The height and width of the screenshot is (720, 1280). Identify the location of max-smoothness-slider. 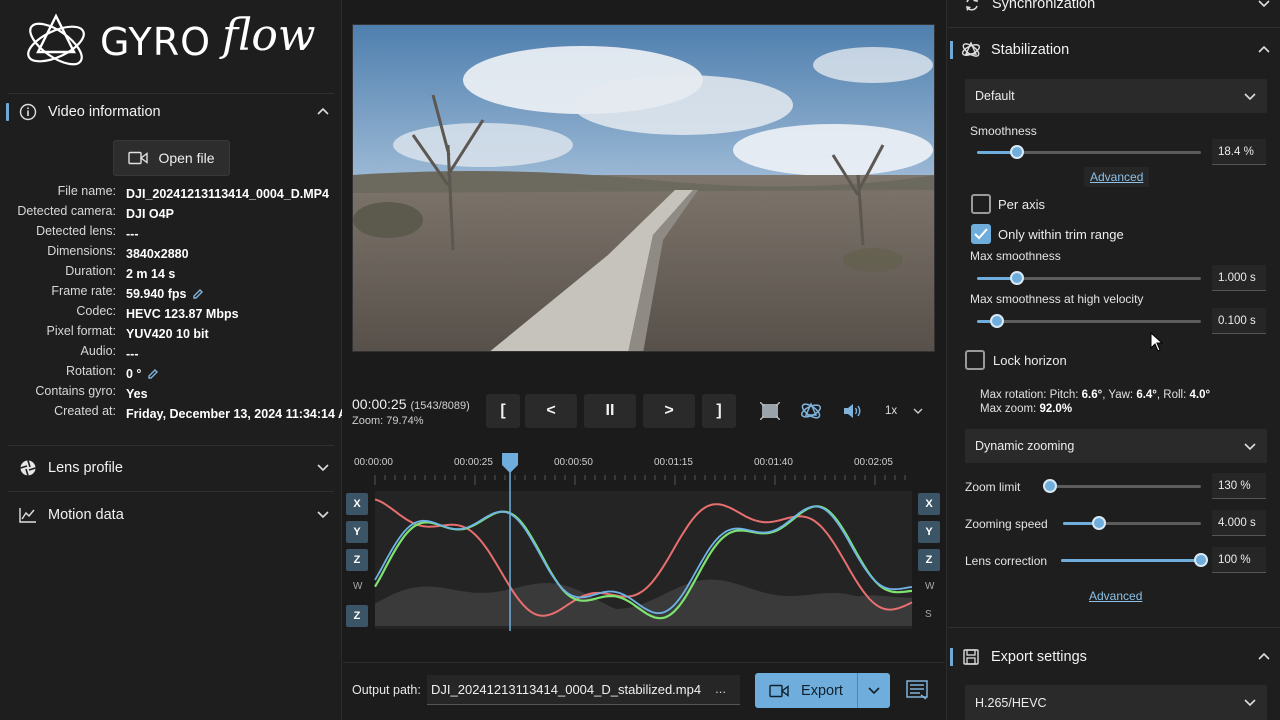
(1089, 279).